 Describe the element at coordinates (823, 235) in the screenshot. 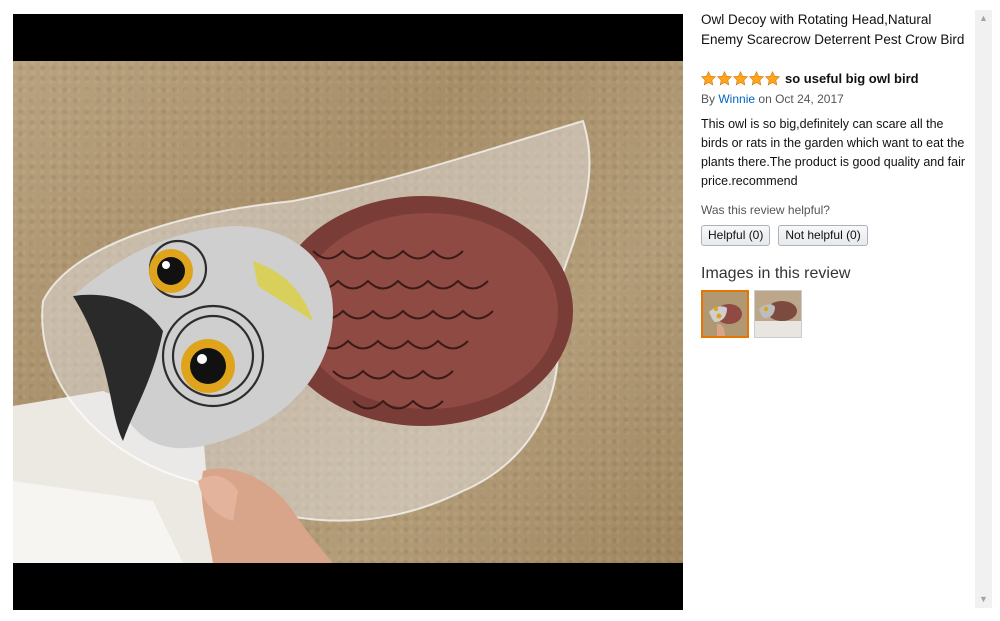

I see `not-helpful-button: Not helpful (0)` at that location.